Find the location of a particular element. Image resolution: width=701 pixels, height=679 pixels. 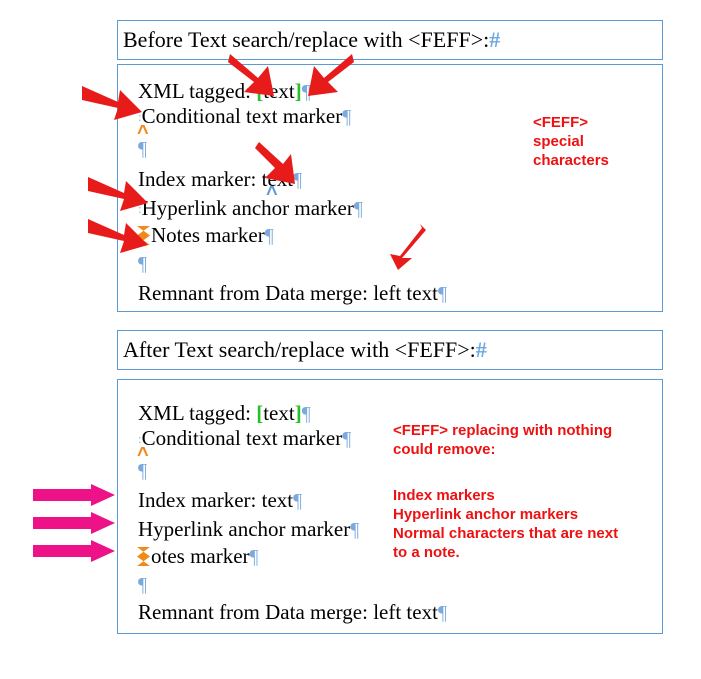

after-line-empty-1: ¶ is located at coordinates (142, 471).